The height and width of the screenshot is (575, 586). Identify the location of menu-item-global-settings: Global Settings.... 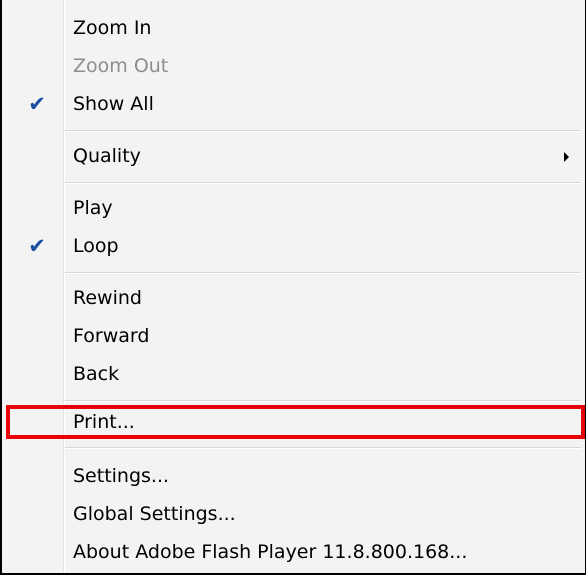
(293, 514).